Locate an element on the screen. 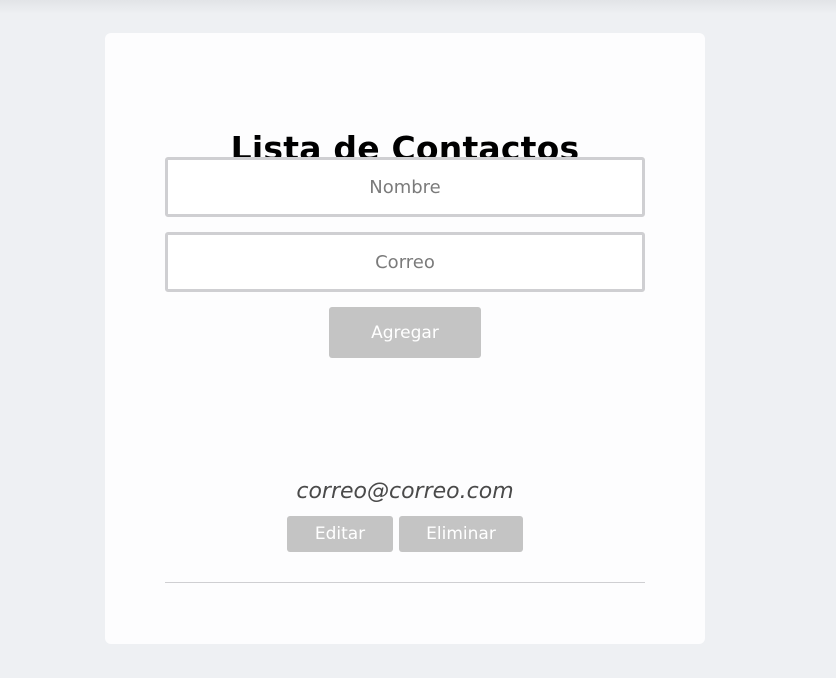 Image resolution: width=836 pixels, height=678 pixels. top-bar-shadow is located at coordinates (418, 7).